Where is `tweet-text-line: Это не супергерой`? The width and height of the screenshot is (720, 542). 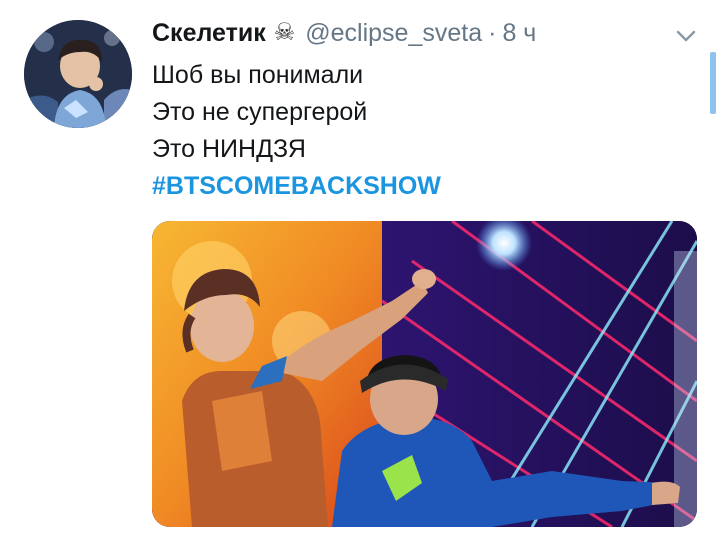 tweet-text-line: Это не супергерой is located at coordinates (260, 112).